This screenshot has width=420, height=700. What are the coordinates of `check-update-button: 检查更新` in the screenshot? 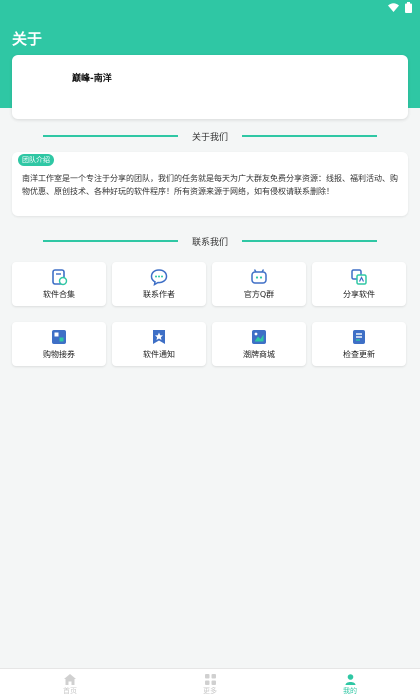 It's located at (359, 344).